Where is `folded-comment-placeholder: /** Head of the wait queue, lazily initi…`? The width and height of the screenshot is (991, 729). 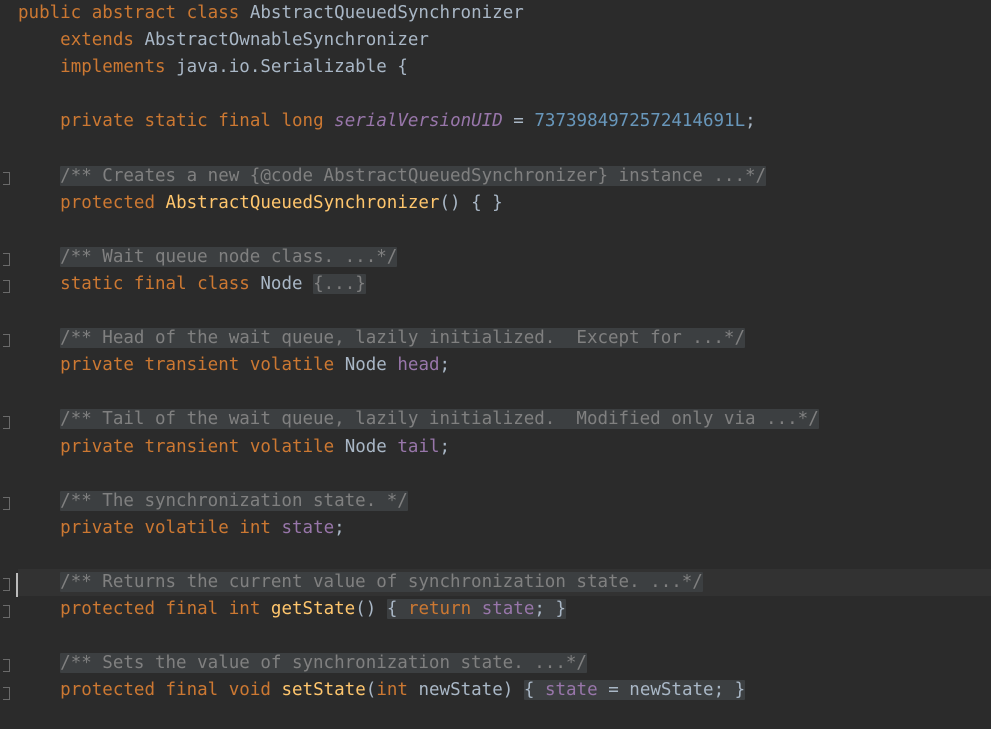
folded-comment-placeholder: /** Head of the wait queue, lazily initi… is located at coordinates (402, 338).